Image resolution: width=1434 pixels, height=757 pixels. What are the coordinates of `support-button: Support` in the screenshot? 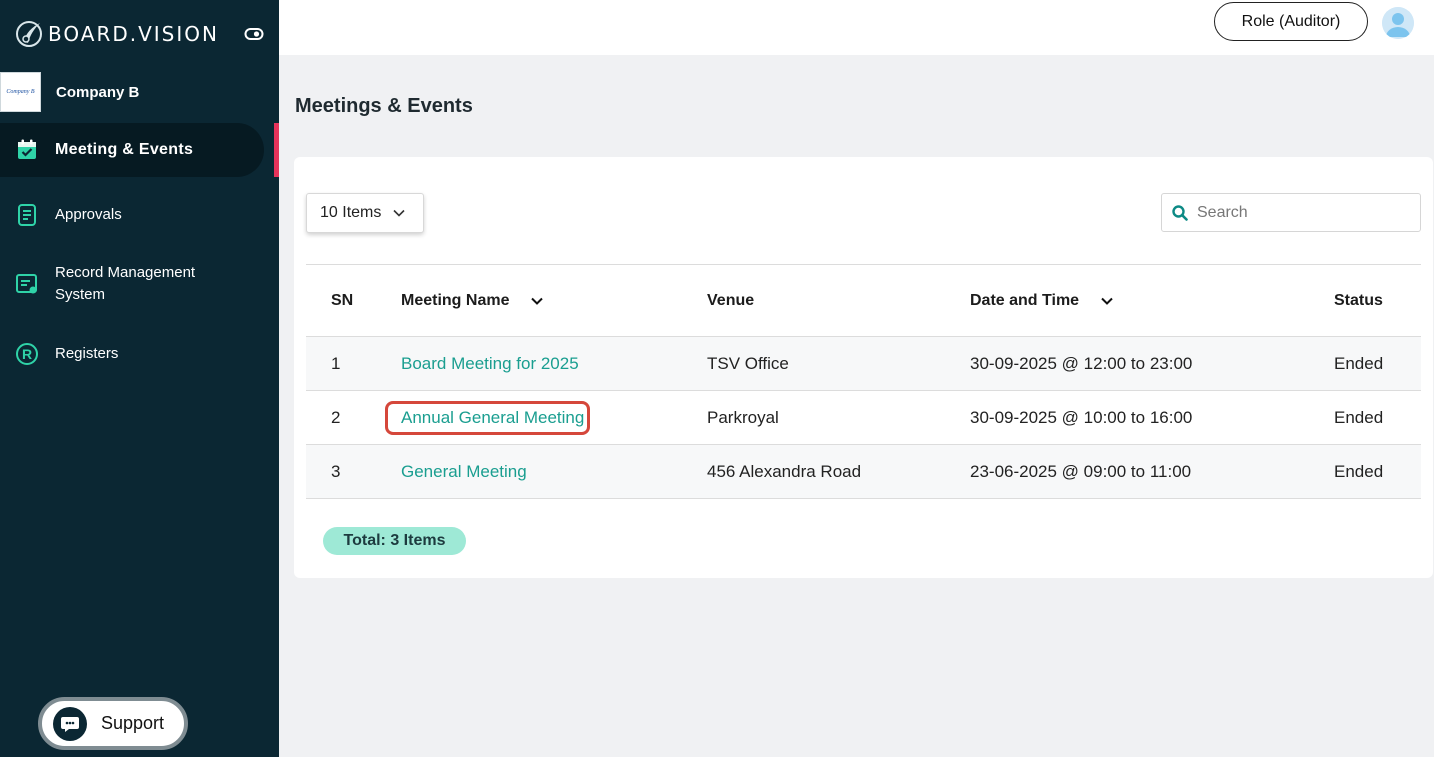 It's located at (113, 723).